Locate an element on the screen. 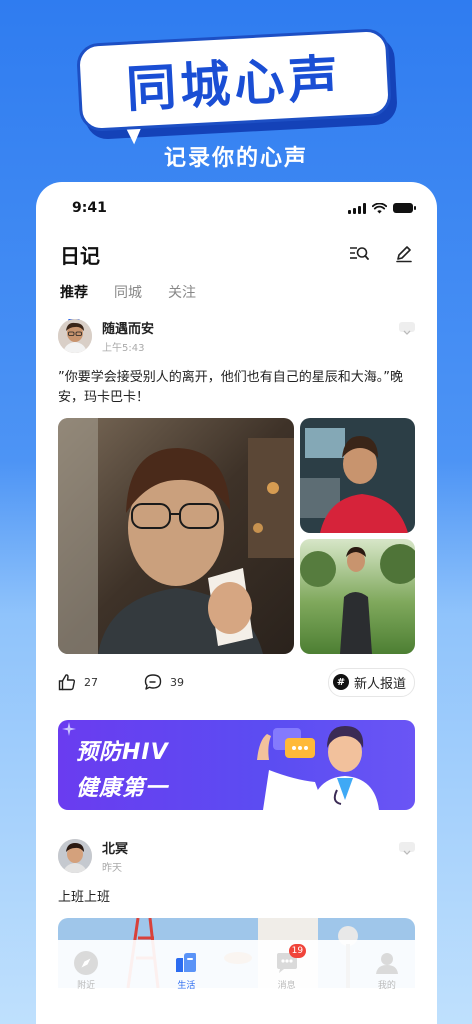 Image resolution: width=472 pixels, height=1024 pixels. tab-following: 关注 is located at coordinates (182, 298).